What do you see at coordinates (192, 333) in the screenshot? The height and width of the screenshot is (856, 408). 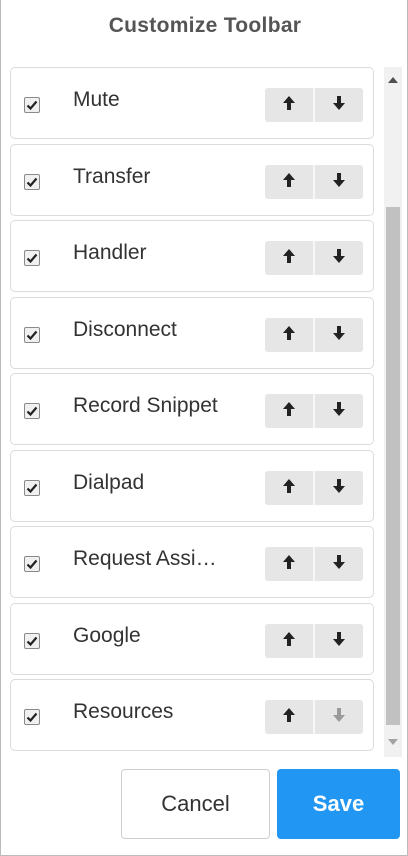 I see `toolbar-item-row: Disconnect` at bounding box center [192, 333].